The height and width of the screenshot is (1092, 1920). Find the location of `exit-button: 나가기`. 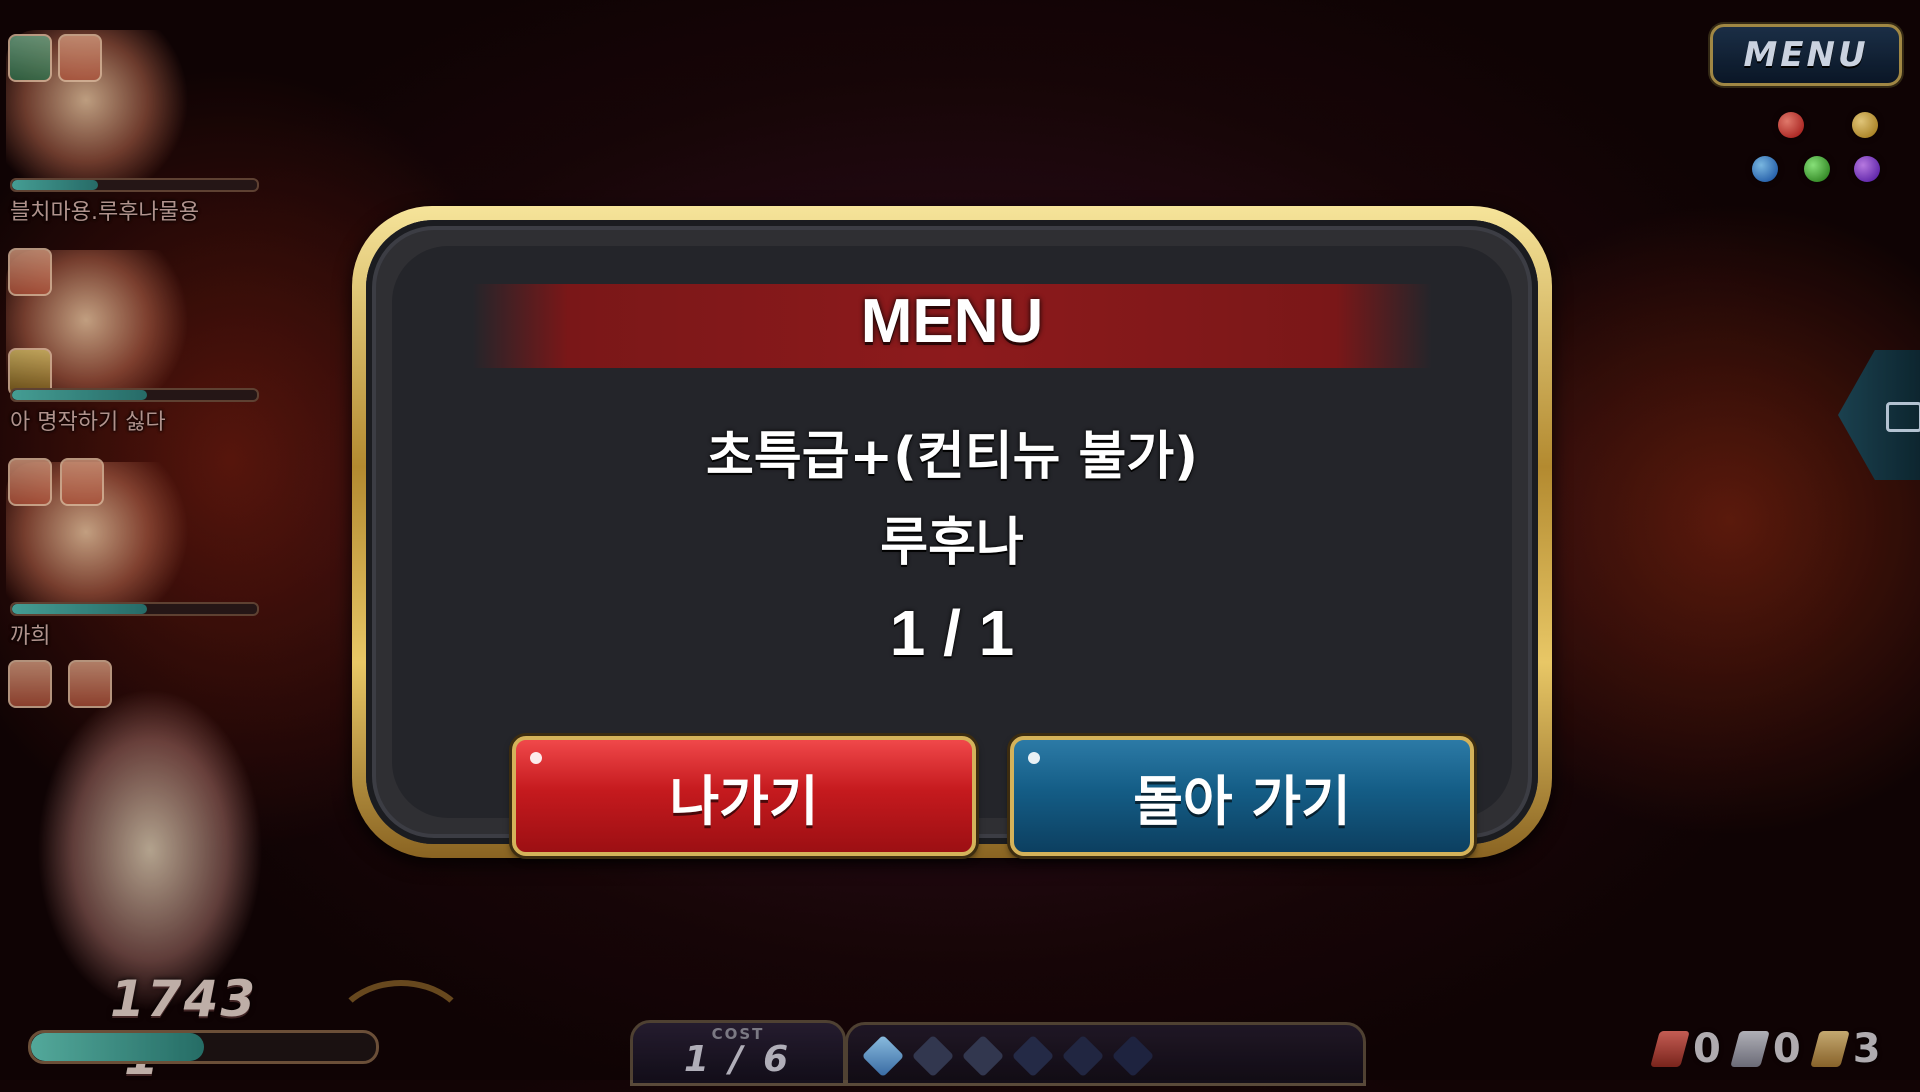

exit-button: 나가기 is located at coordinates (744, 796).